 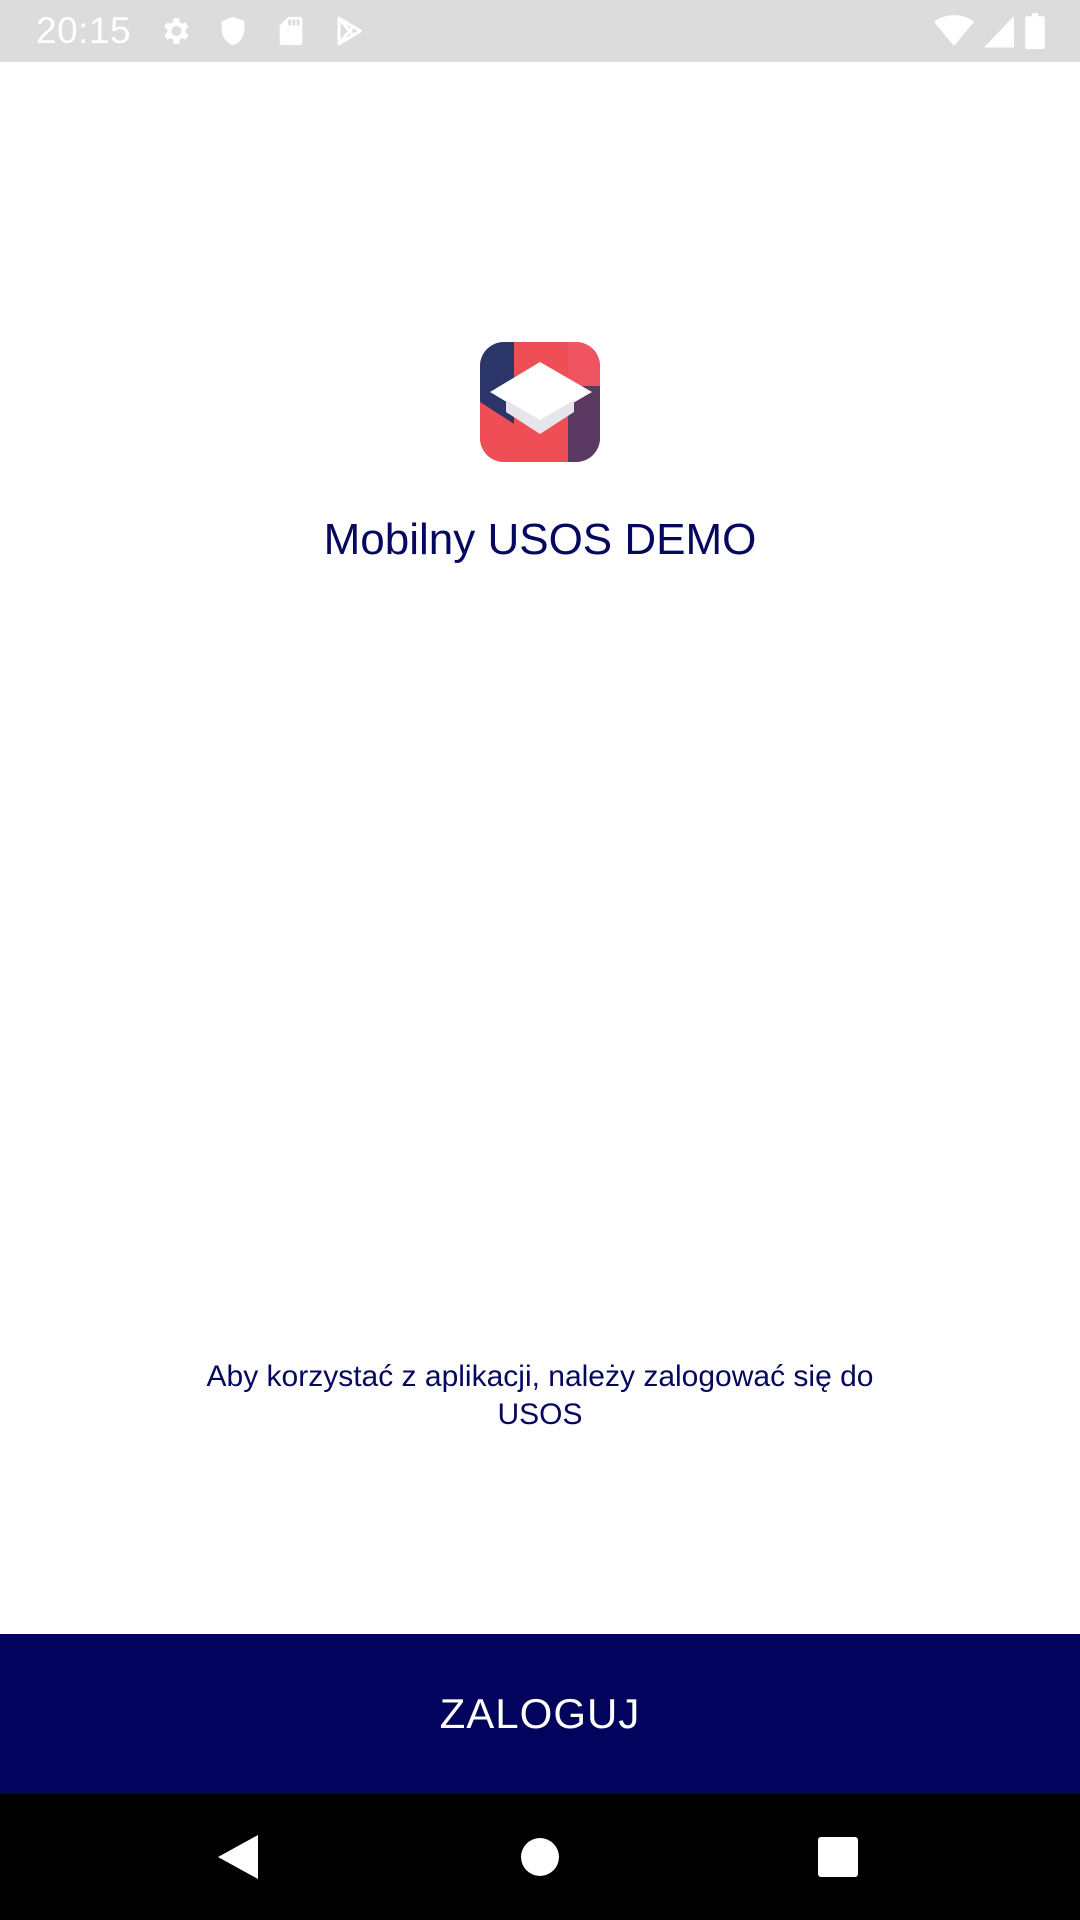 What do you see at coordinates (540, 31) in the screenshot?
I see `status-bar: 20:15` at bounding box center [540, 31].